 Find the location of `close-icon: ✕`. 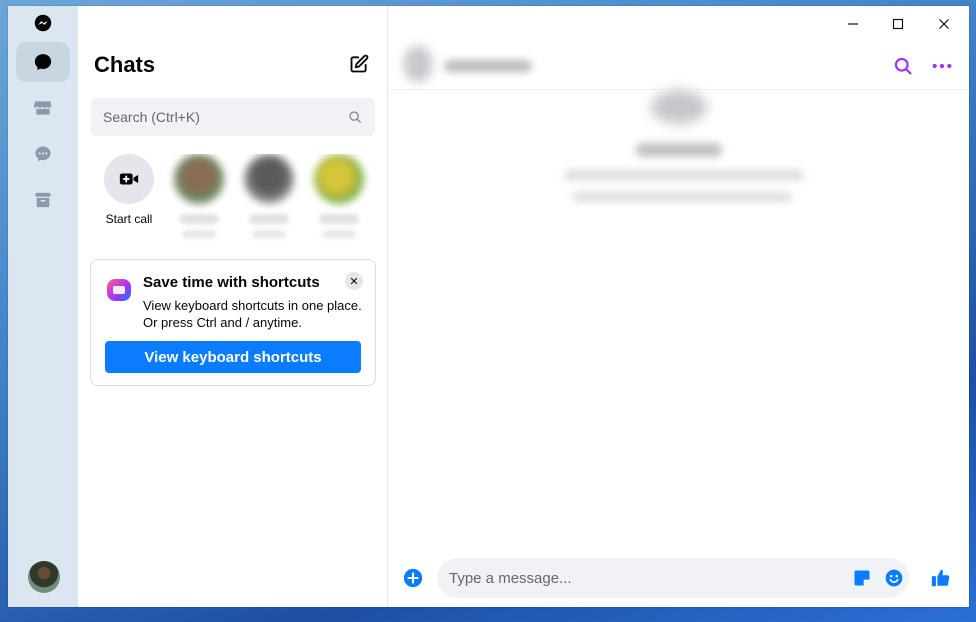

close-icon: ✕ is located at coordinates (354, 281).